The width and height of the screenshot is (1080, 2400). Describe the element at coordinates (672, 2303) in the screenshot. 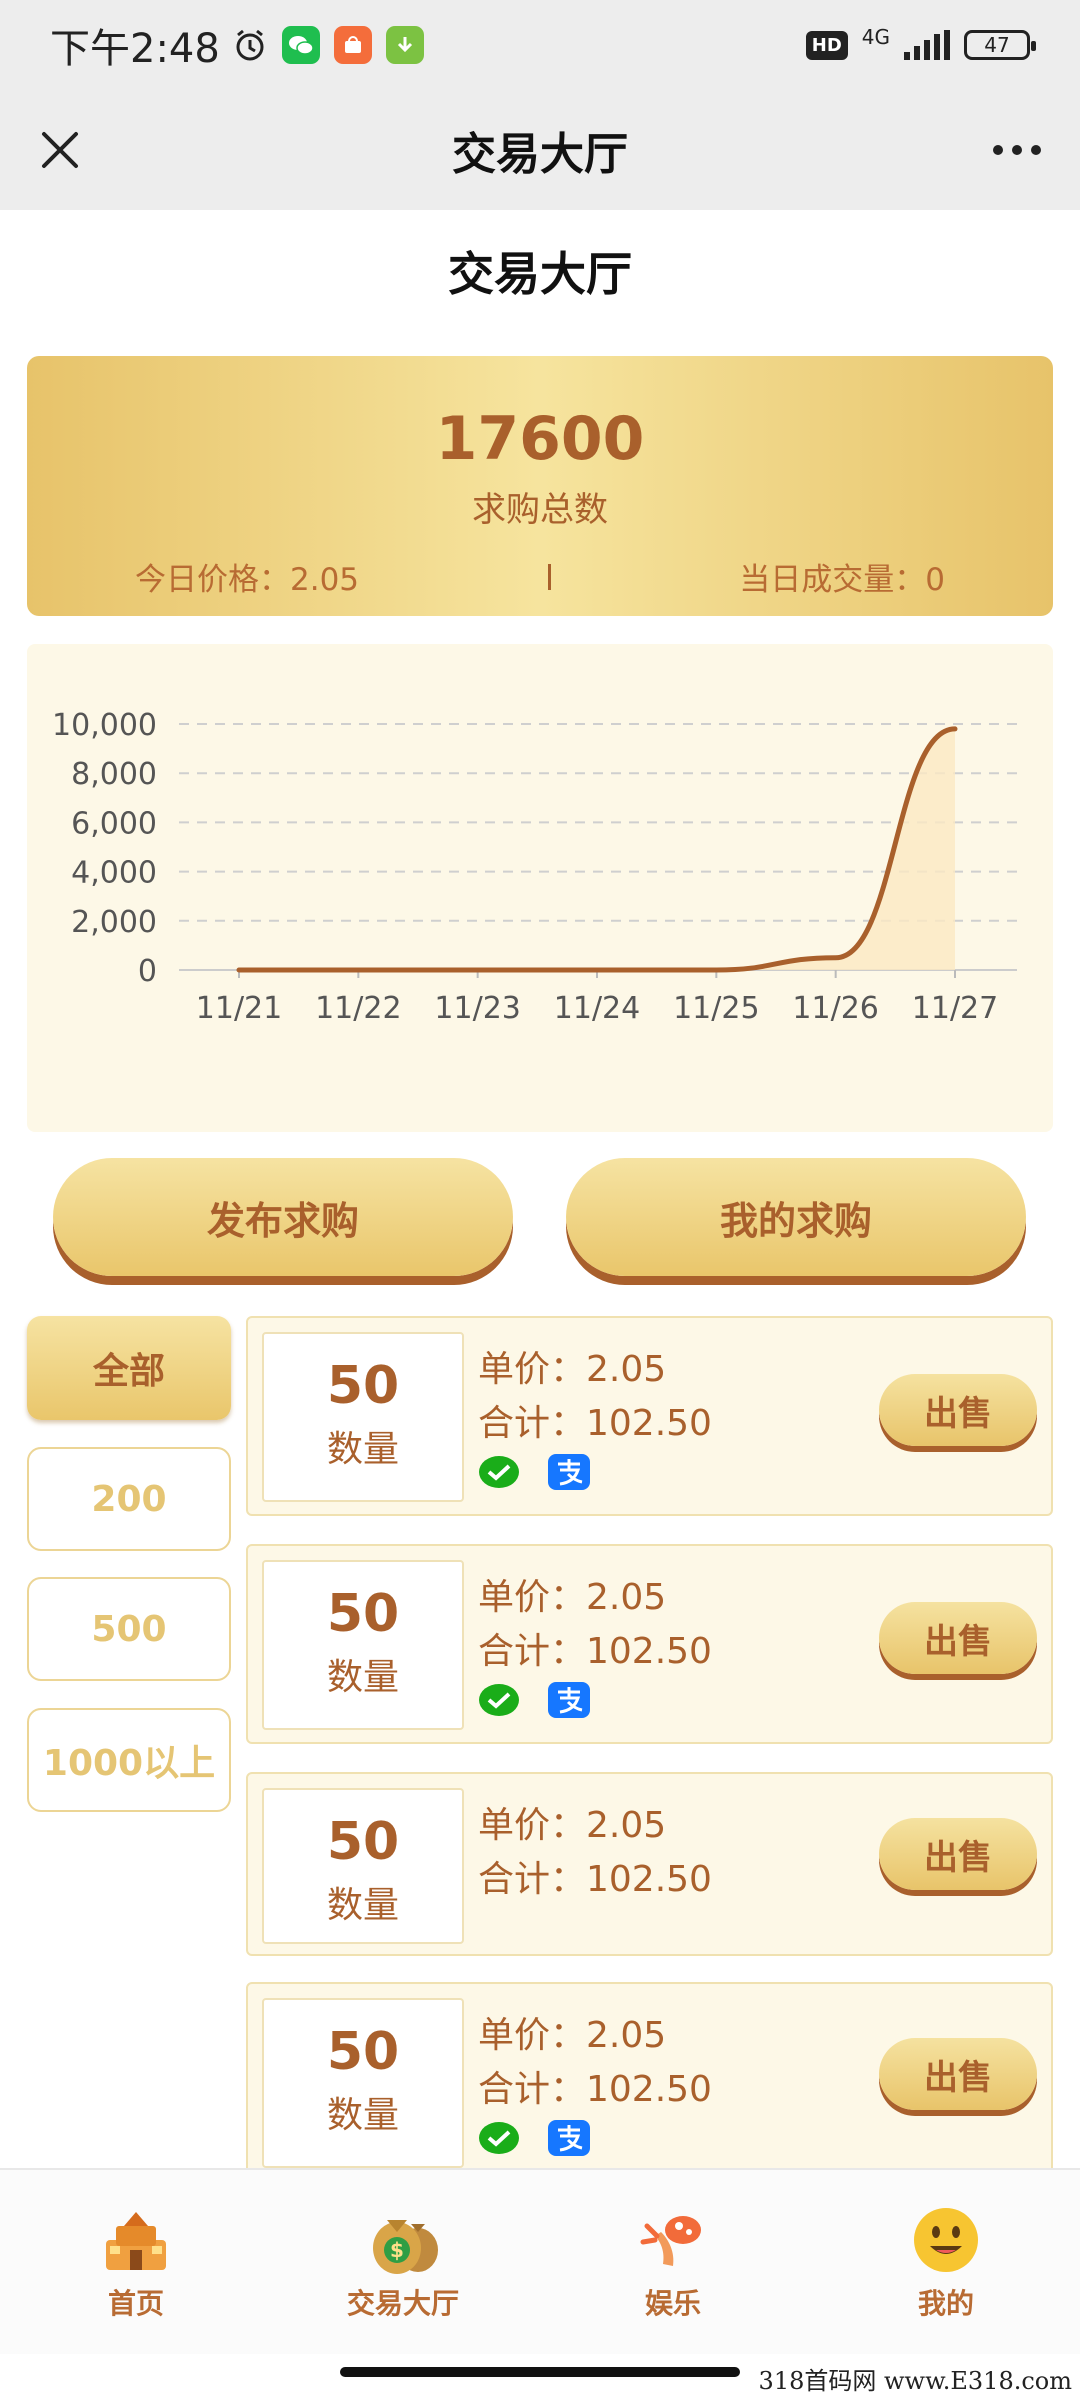

I see `tab-entertainment-label: 娱乐` at that location.